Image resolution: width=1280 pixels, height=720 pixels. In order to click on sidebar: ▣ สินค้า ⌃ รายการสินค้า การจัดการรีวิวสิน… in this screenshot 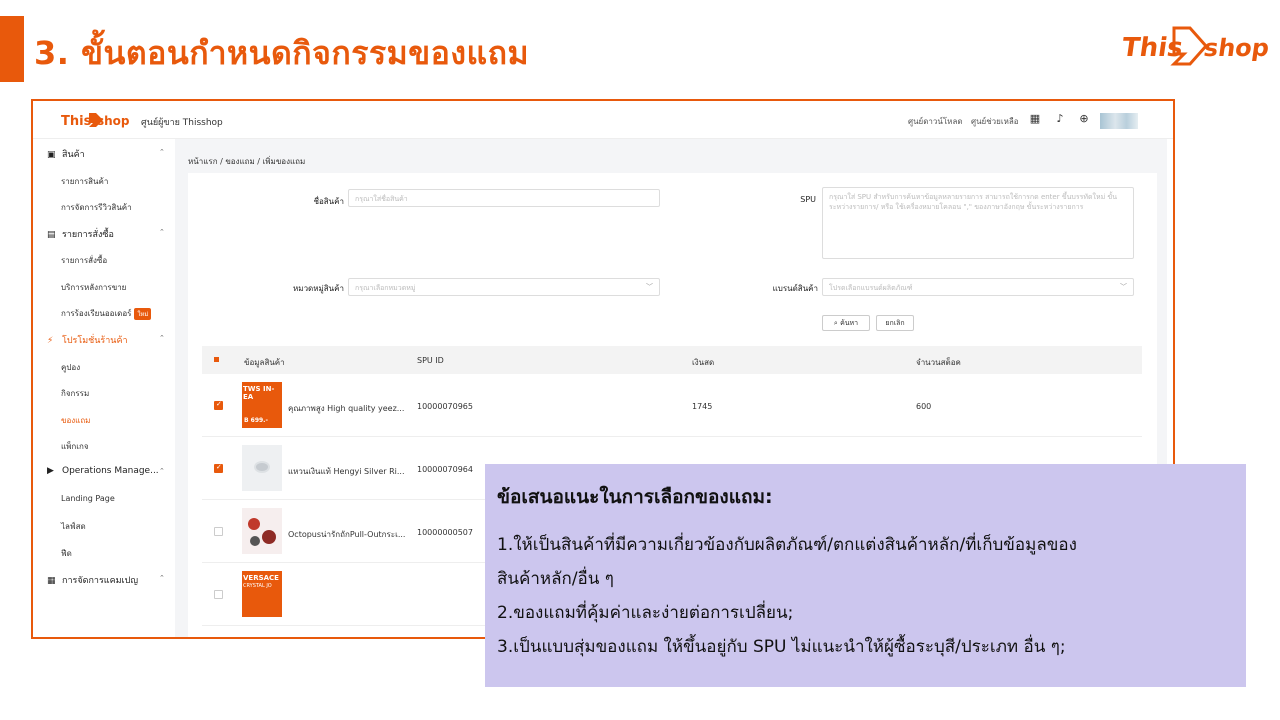, I will do `click(104, 388)`.